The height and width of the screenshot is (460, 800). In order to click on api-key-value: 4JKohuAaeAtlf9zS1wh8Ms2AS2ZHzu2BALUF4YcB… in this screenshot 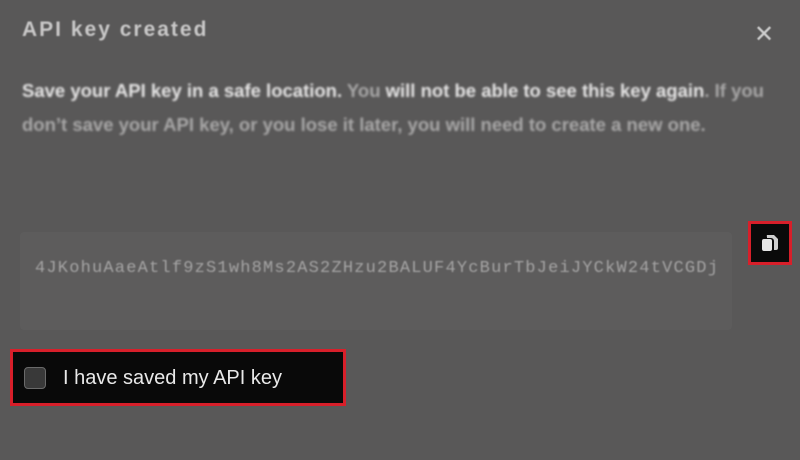, I will do `click(377, 268)`.